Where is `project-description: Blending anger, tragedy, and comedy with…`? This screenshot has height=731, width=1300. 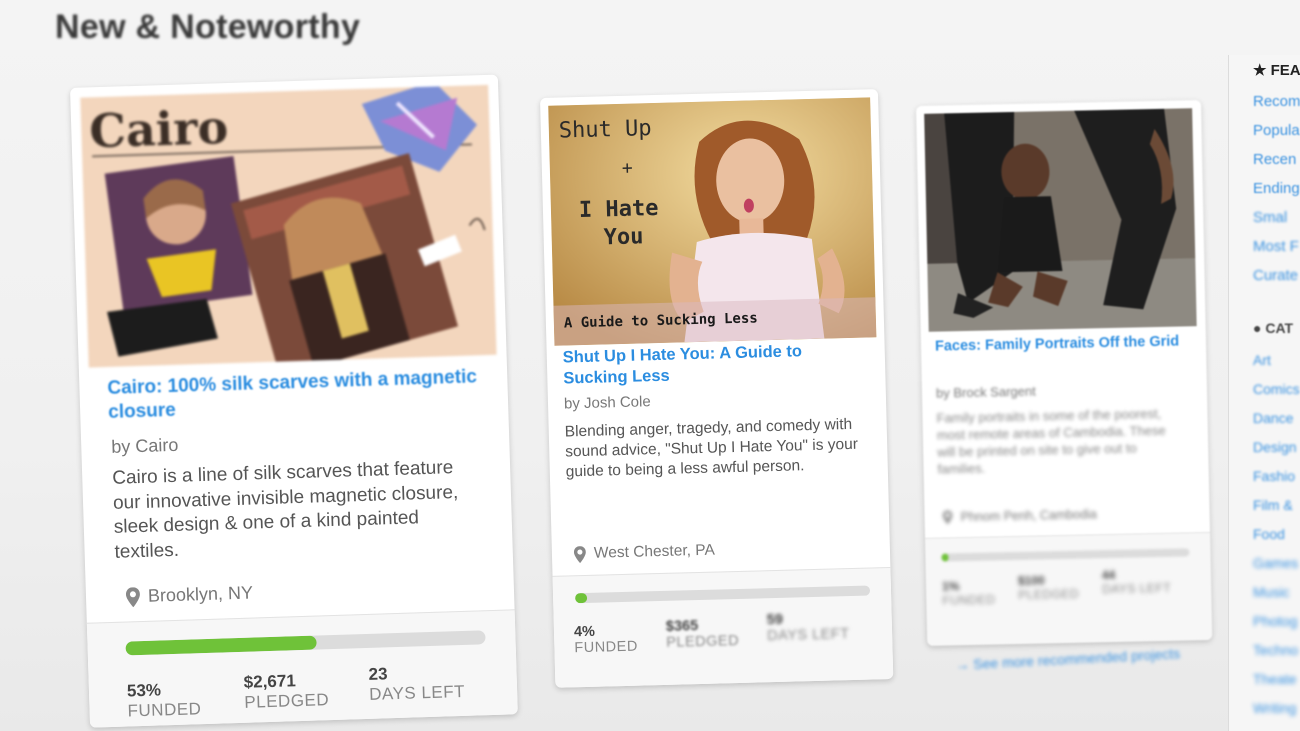 project-description: Blending anger, tragedy, and comedy with… is located at coordinates (711, 448).